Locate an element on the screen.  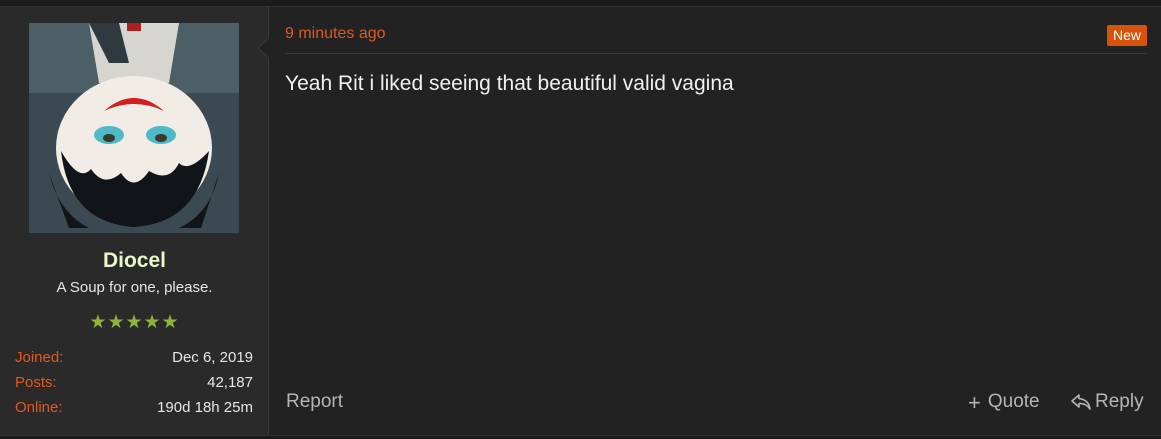
report-link: Report is located at coordinates (314, 402).